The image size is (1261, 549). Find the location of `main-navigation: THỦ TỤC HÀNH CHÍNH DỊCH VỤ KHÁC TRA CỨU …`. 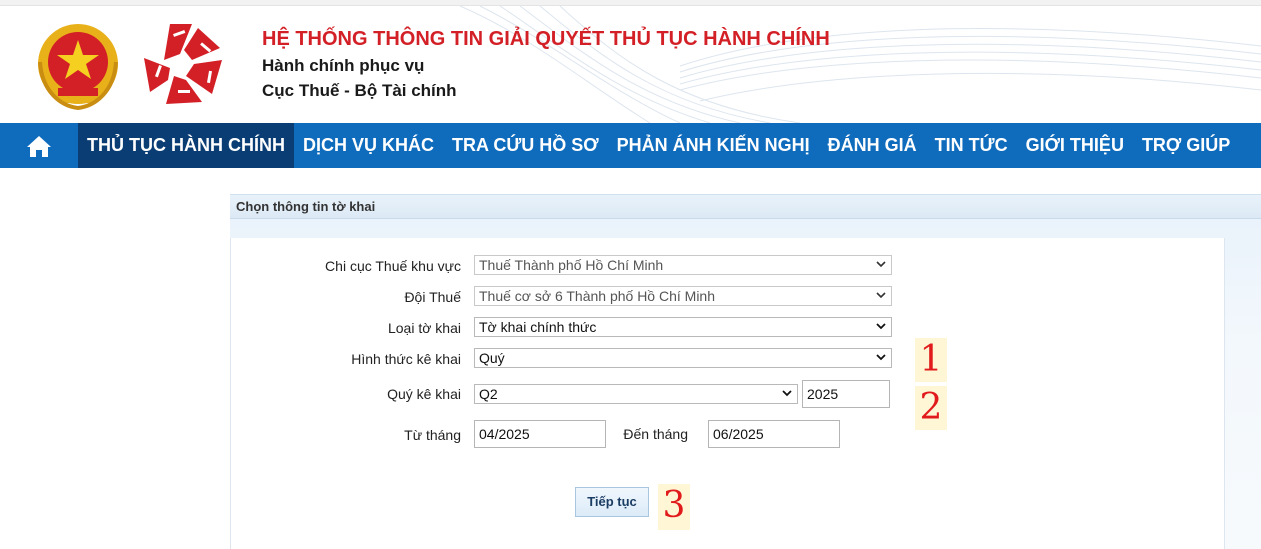

main-navigation: THỦ TỤC HÀNH CHÍNH DỊCH VỤ KHÁC TRA CỨU … is located at coordinates (630, 145).